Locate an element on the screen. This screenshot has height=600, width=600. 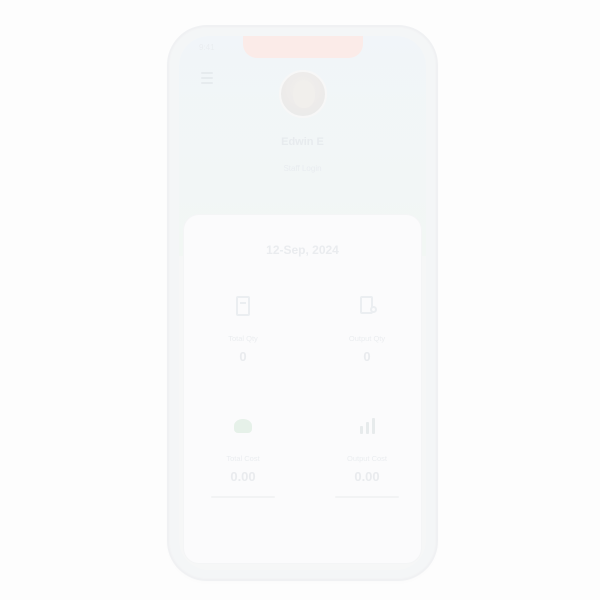
tile-output-qty: Output Qty 0 is located at coordinates (367, 329).